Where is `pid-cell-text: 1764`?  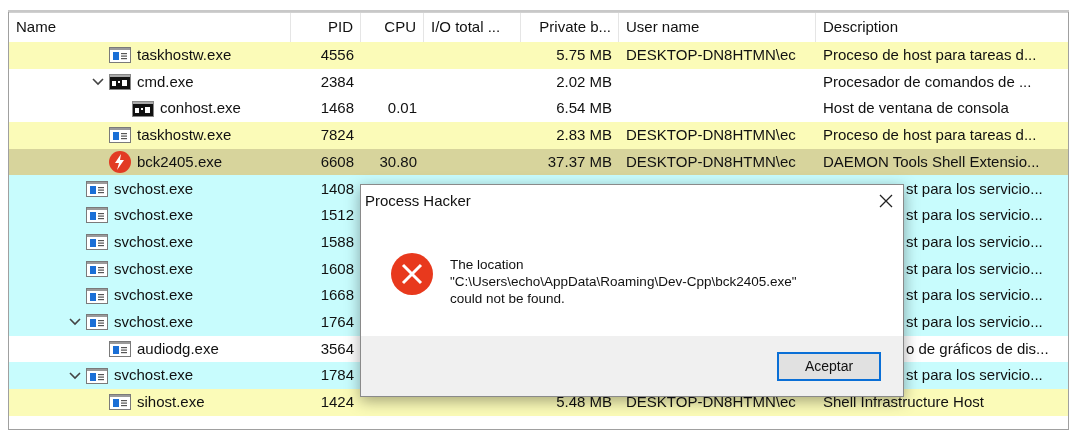 pid-cell-text: 1764 is located at coordinates (337, 321).